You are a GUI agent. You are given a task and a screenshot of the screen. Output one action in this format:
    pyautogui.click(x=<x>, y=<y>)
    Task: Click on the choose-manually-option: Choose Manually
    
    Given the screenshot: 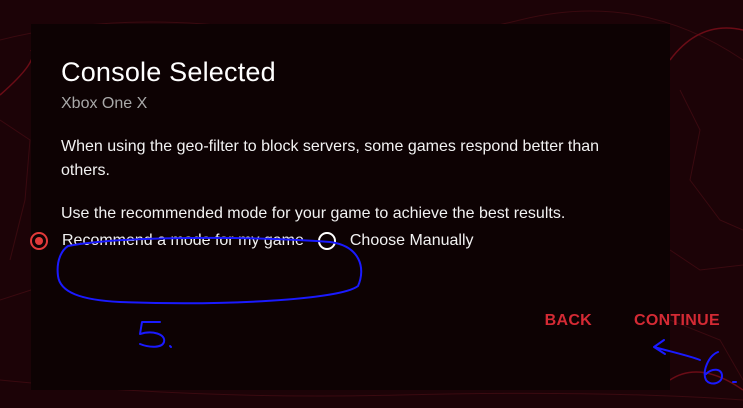 What is the action you would take?
    pyautogui.click(x=395, y=241)
    